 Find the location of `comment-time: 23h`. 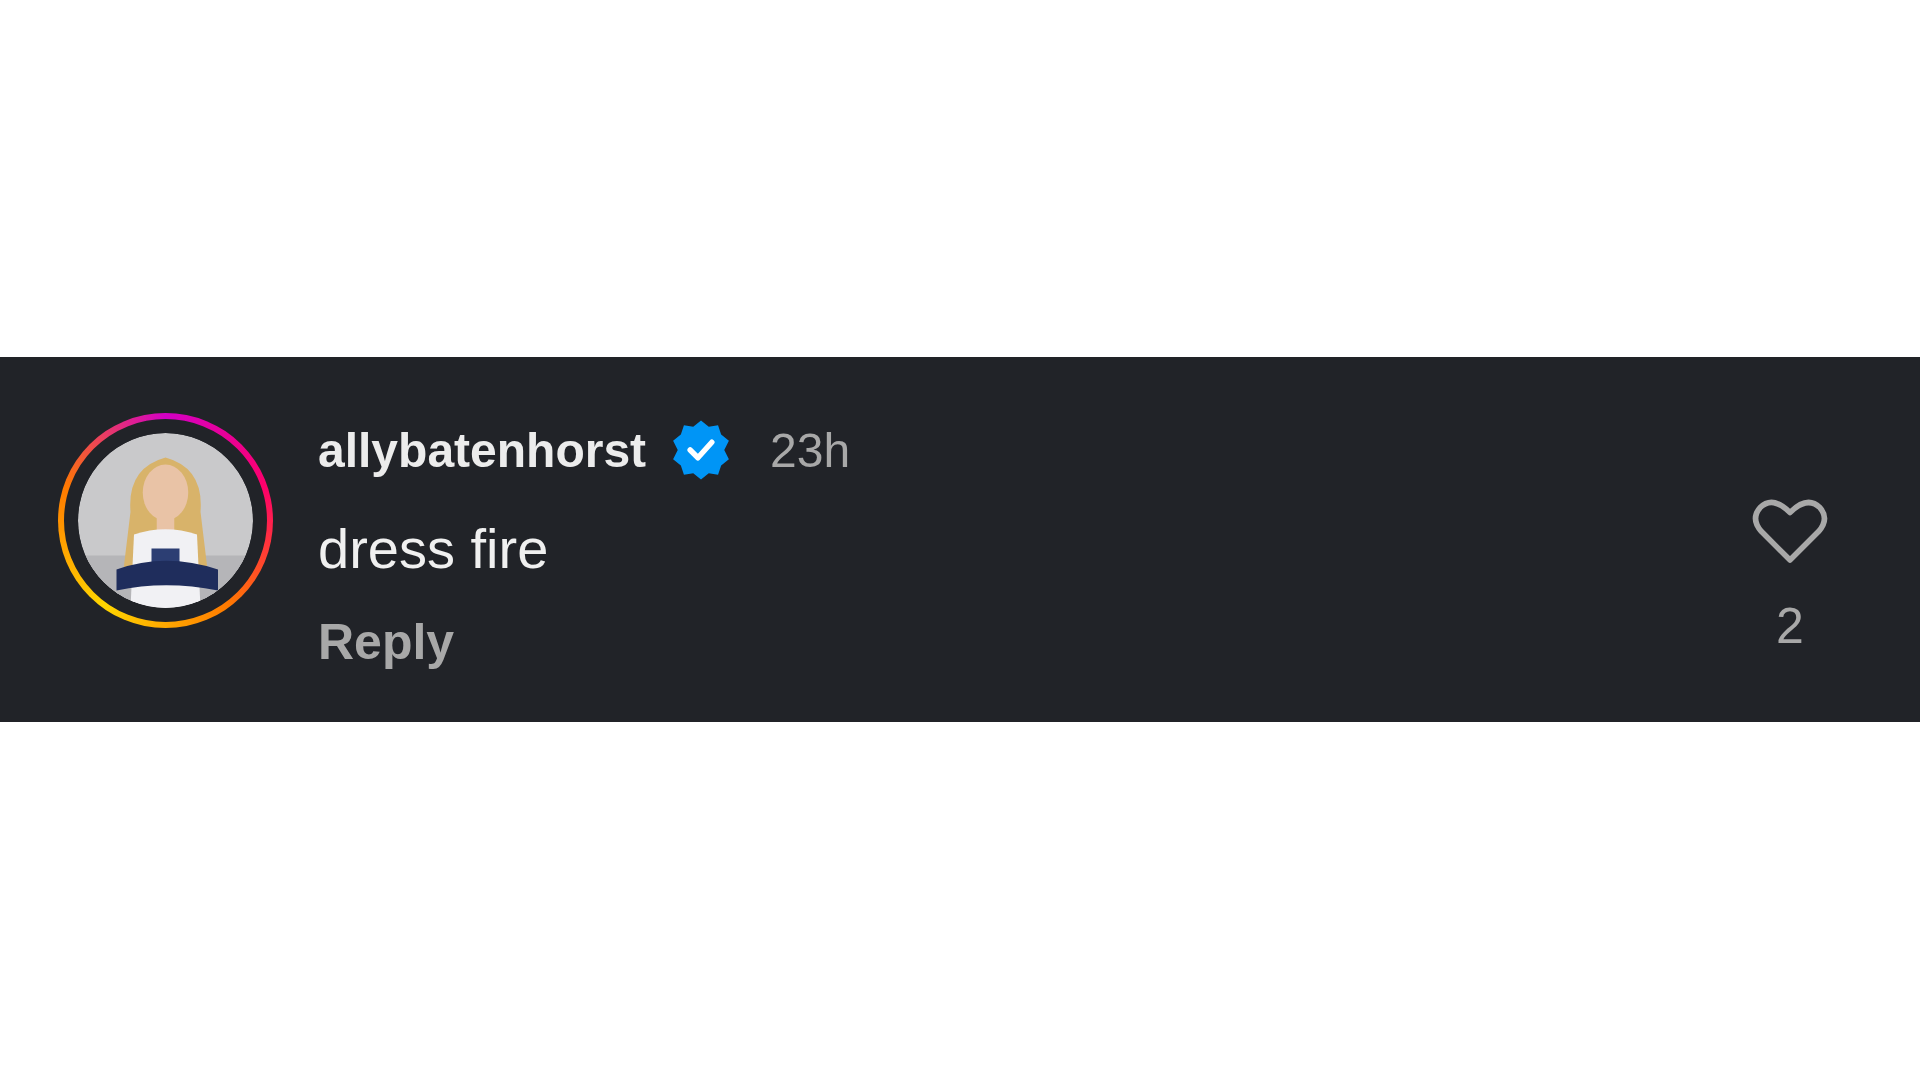

comment-time: 23h is located at coordinates (810, 450).